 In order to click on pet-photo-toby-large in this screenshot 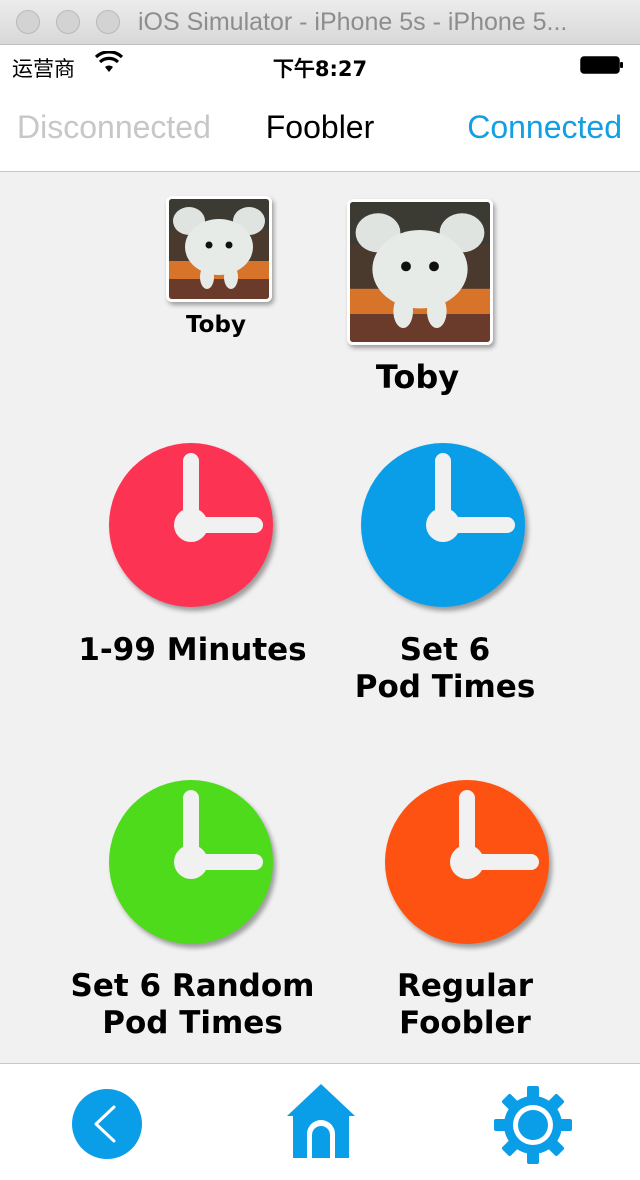, I will do `click(420, 272)`.